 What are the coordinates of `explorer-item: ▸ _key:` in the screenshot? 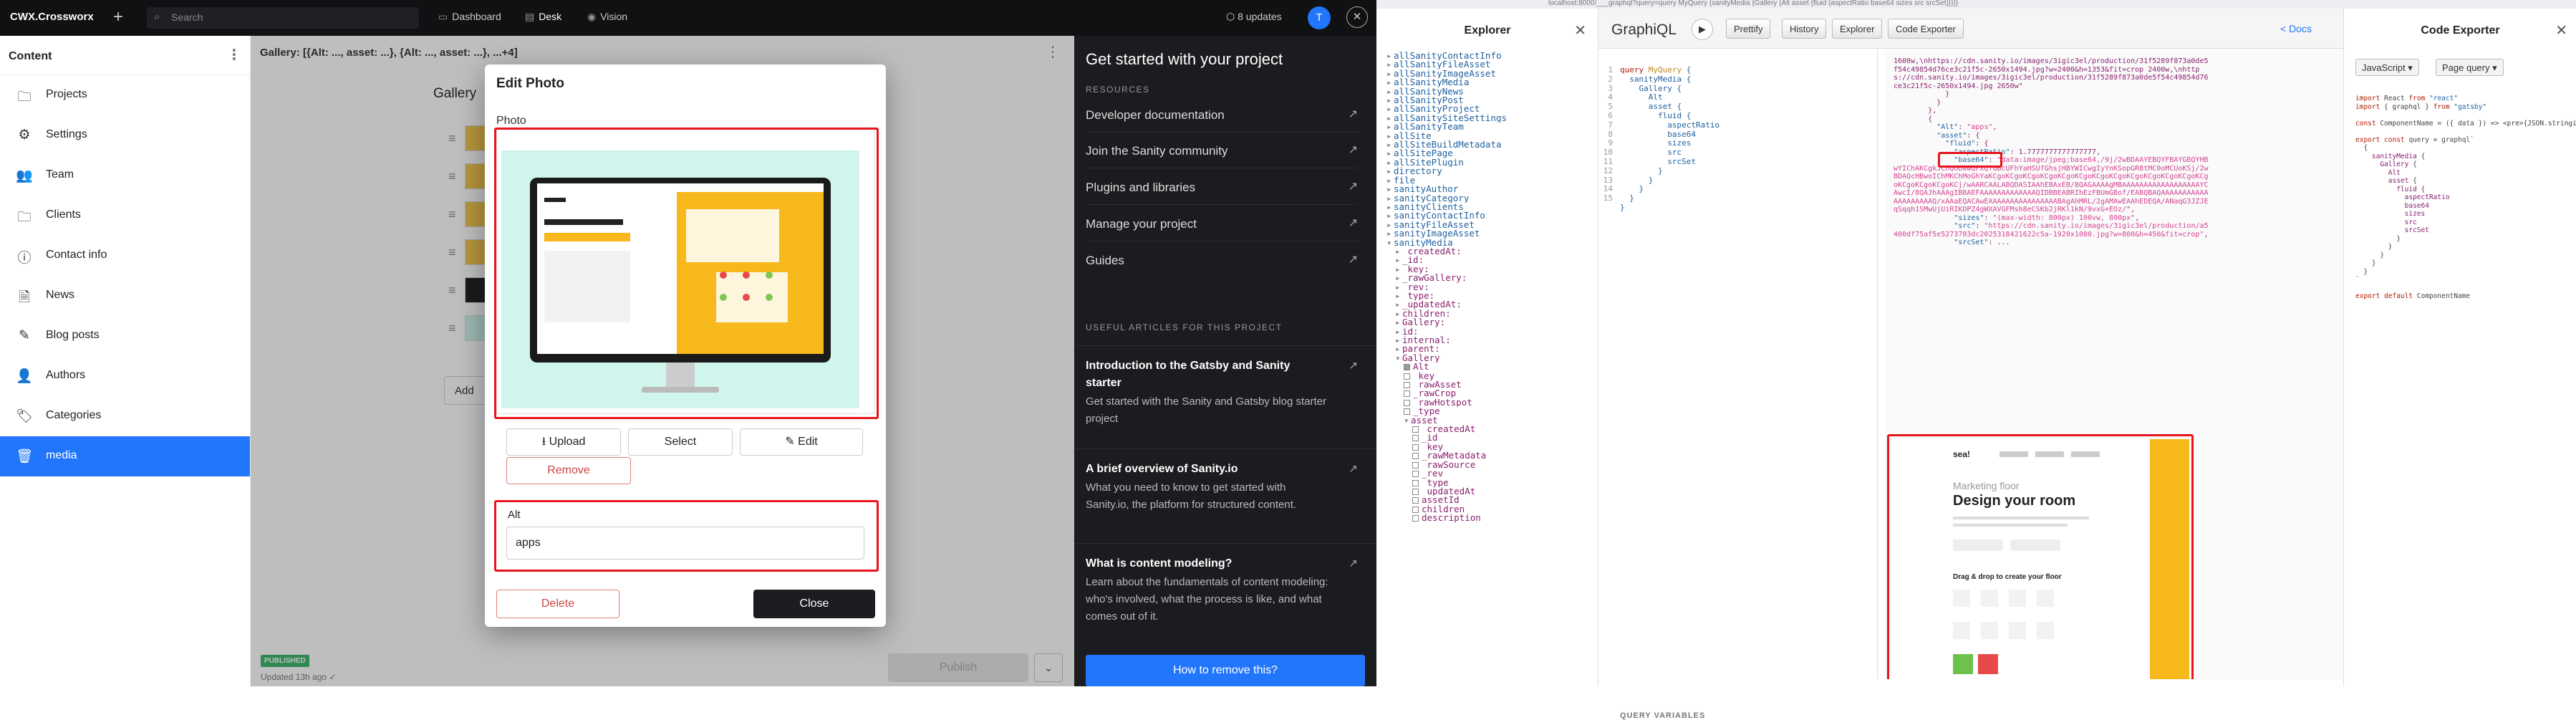 It's located at (1490, 269).